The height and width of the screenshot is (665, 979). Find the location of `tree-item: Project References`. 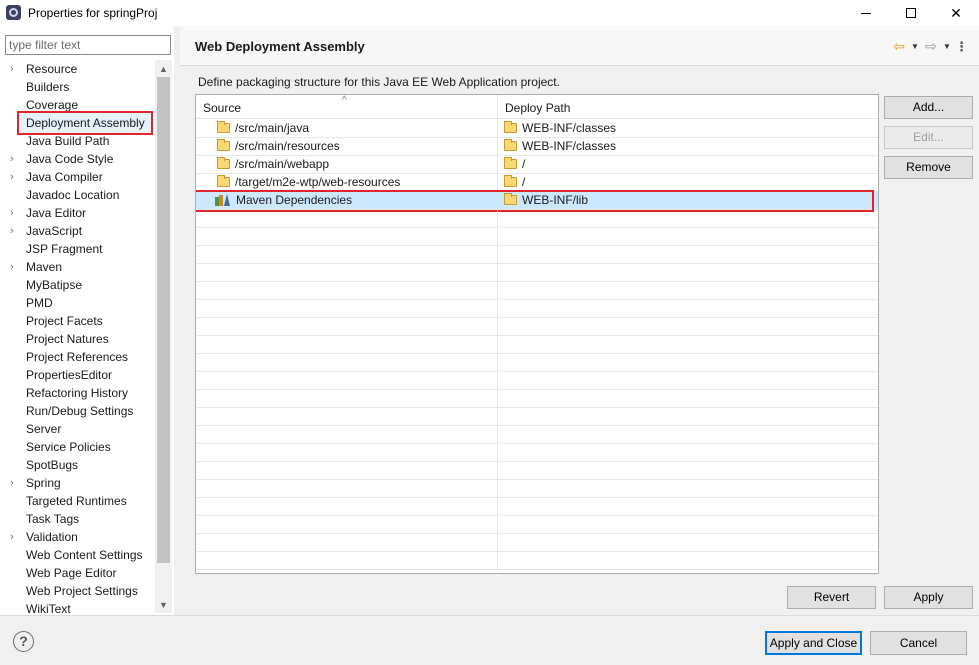

tree-item: Project References is located at coordinates (77, 357).